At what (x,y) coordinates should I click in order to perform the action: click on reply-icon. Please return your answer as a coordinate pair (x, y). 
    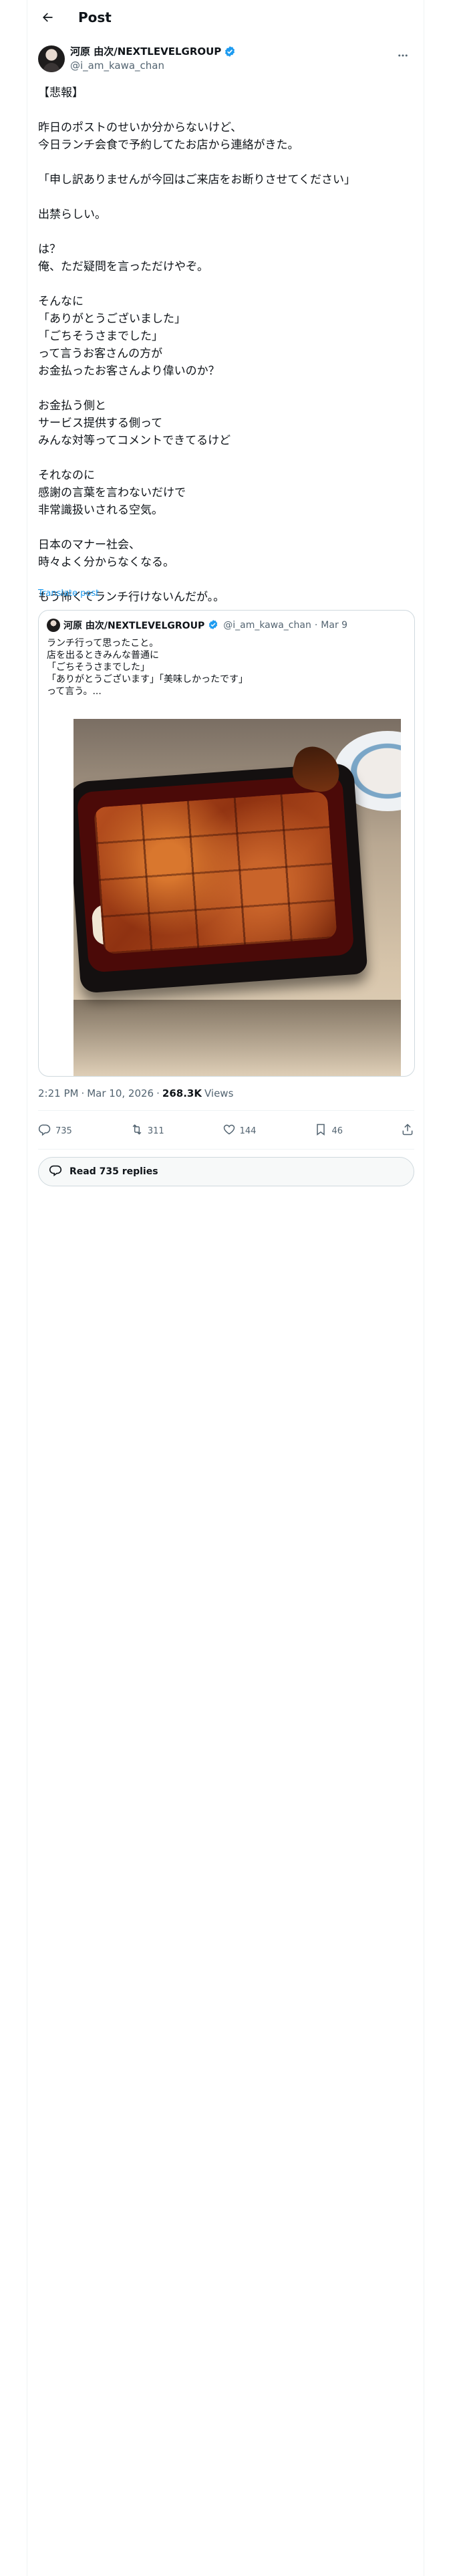
    Looking at the image, I should click on (44, 1131).